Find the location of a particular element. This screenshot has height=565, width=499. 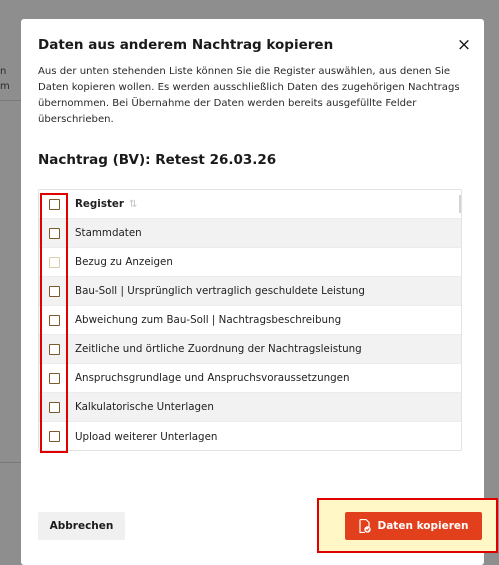

document-check-icon is located at coordinates (364, 526).